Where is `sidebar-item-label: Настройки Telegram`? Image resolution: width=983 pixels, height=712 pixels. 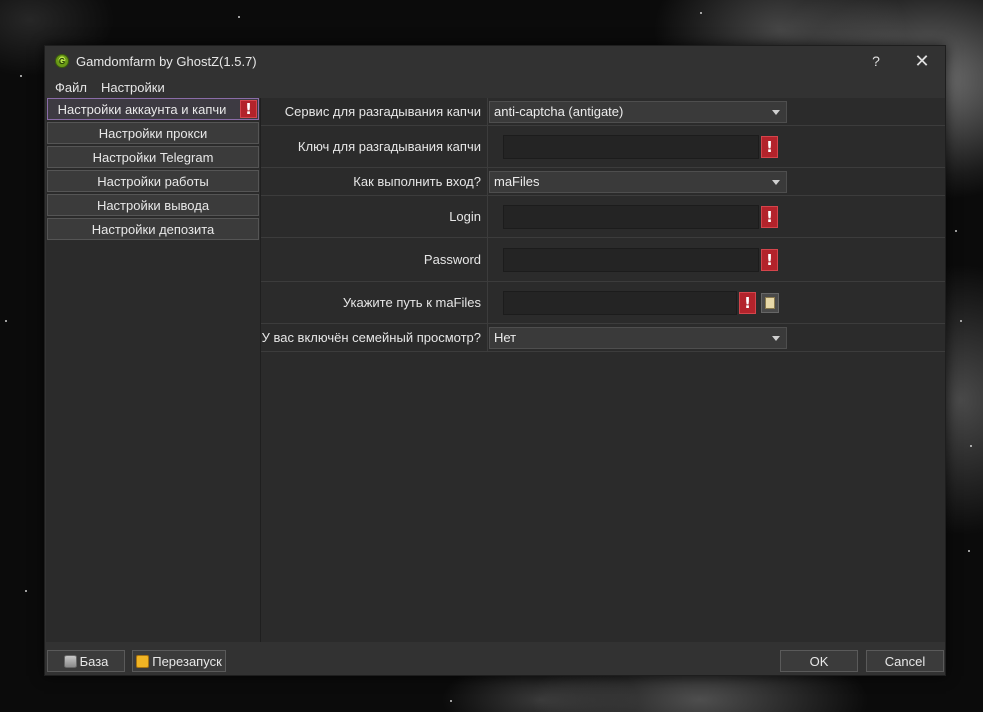 sidebar-item-label: Настройки Telegram is located at coordinates (153, 157).